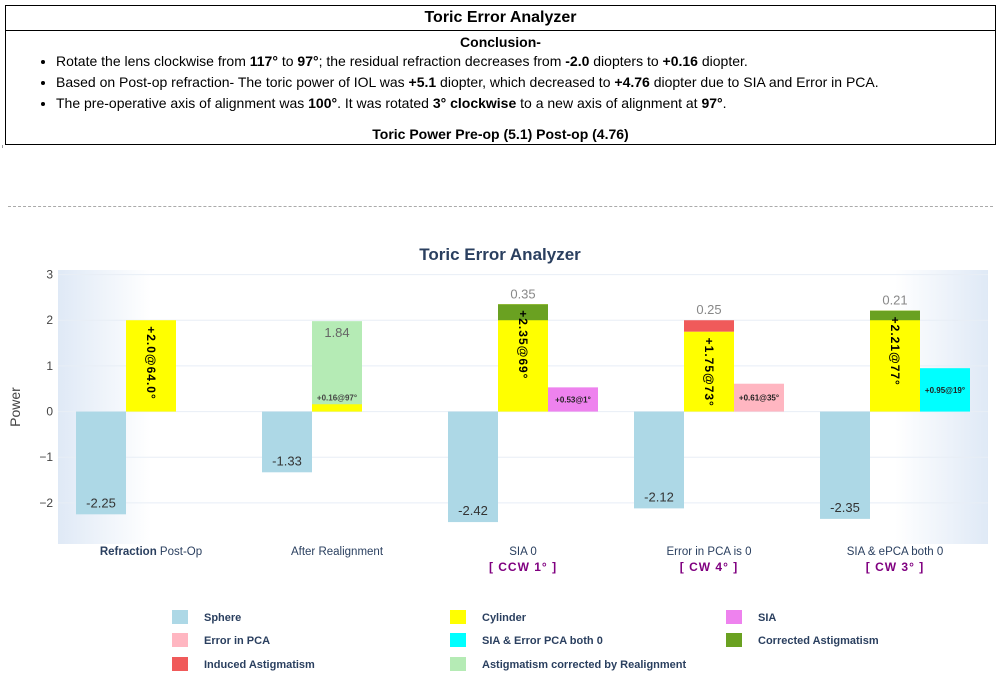 This screenshot has height=690, width=1001. Describe the element at coordinates (504, 618) in the screenshot. I see `legend-label: Cylinder` at that location.